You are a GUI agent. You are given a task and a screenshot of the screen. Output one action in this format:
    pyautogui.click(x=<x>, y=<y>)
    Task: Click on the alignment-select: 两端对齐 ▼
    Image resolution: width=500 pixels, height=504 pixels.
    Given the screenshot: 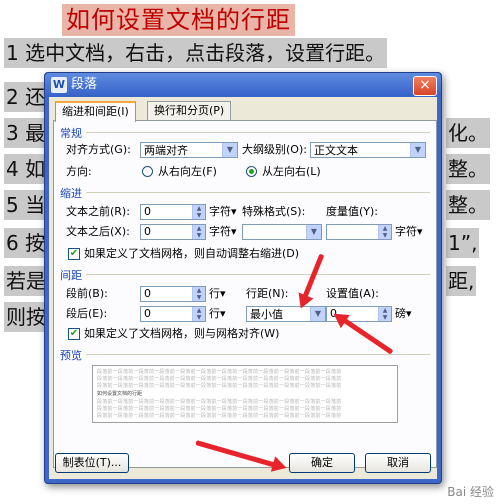 What is the action you would take?
    pyautogui.click(x=189, y=150)
    